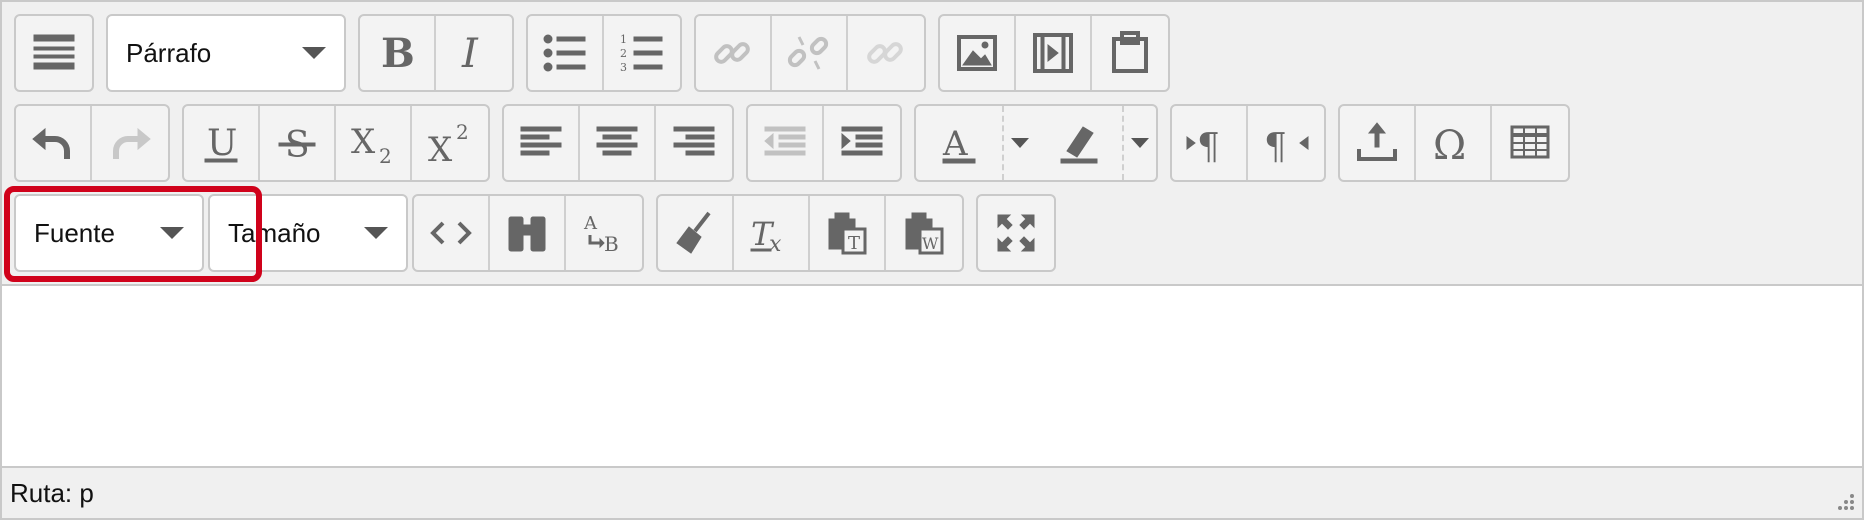  I want to click on align-right-icon, so click(694, 141).